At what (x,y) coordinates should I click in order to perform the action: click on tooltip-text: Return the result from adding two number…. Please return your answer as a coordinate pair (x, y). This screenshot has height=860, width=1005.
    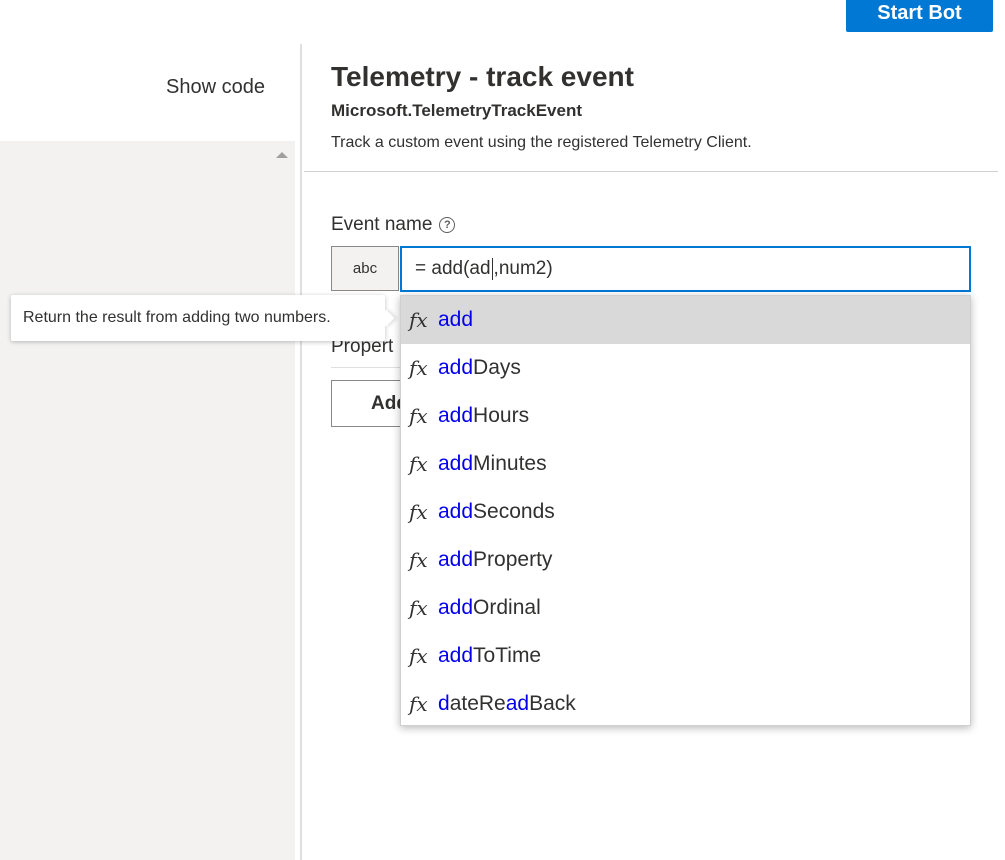
    Looking at the image, I should click on (177, 317).